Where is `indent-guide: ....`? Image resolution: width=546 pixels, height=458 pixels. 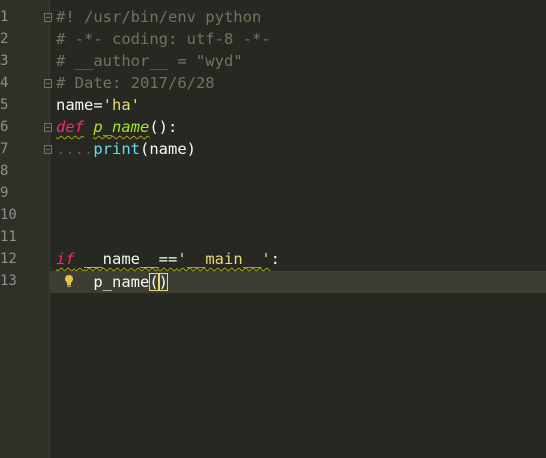 indent-guide: .... is located at coordinates (75, 149).